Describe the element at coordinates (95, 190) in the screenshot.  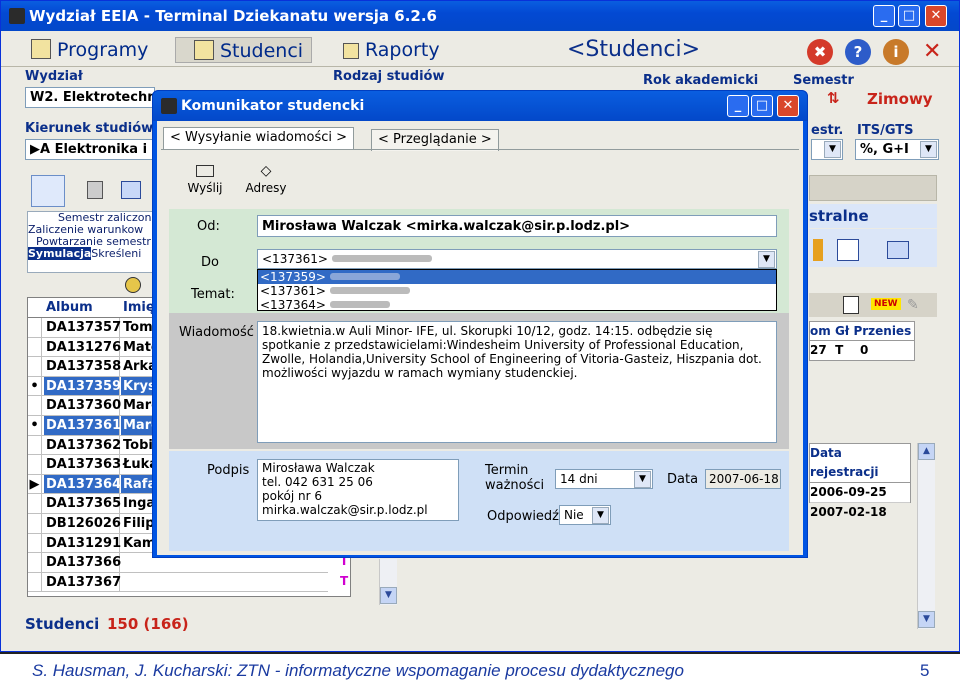
I see `calculator-icon` at that location.